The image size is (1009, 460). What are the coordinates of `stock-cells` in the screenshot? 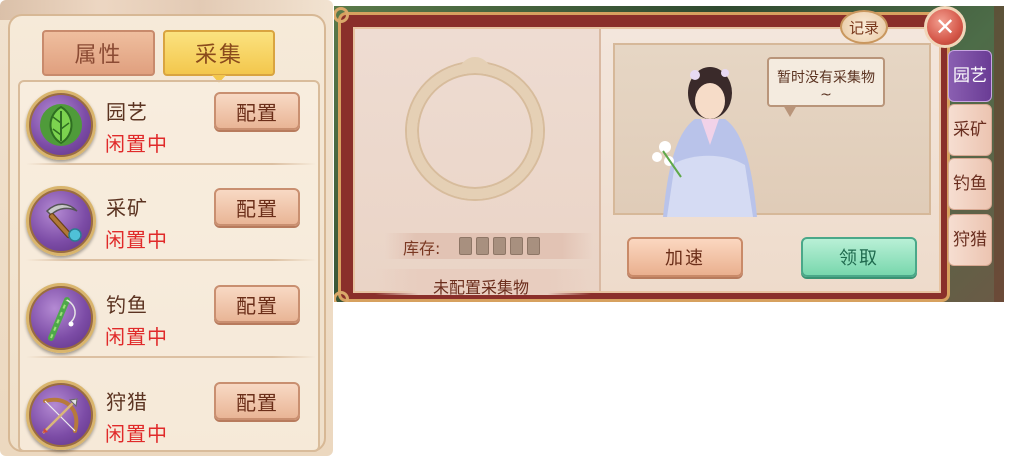 It's located at (499, 246).